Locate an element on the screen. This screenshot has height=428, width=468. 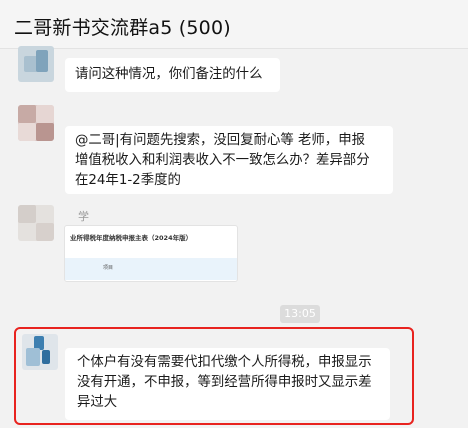
message-bubble: 请问这种情况，你们备注的什么 is located at coordinates (172, 75).